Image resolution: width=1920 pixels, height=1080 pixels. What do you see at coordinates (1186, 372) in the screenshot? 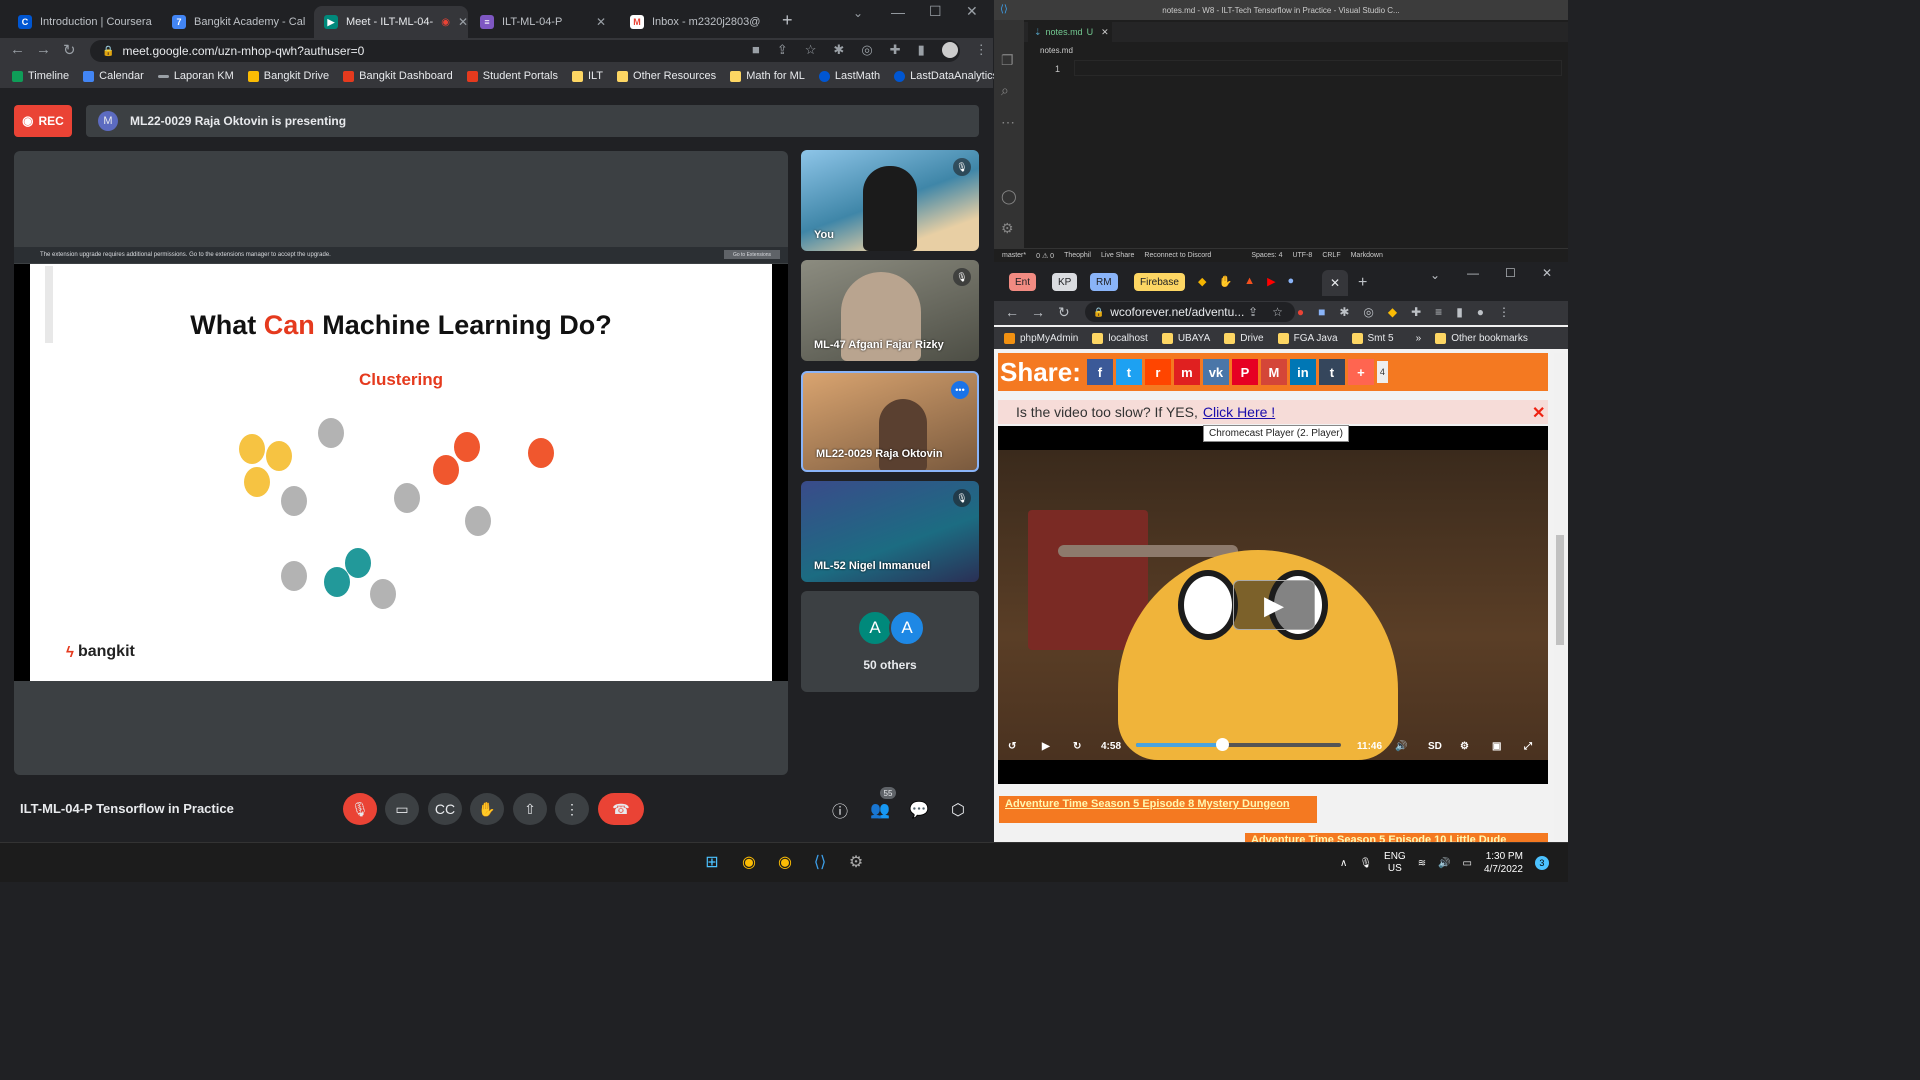
I see `mix-icon: m` at bounding box center [1186, 372].